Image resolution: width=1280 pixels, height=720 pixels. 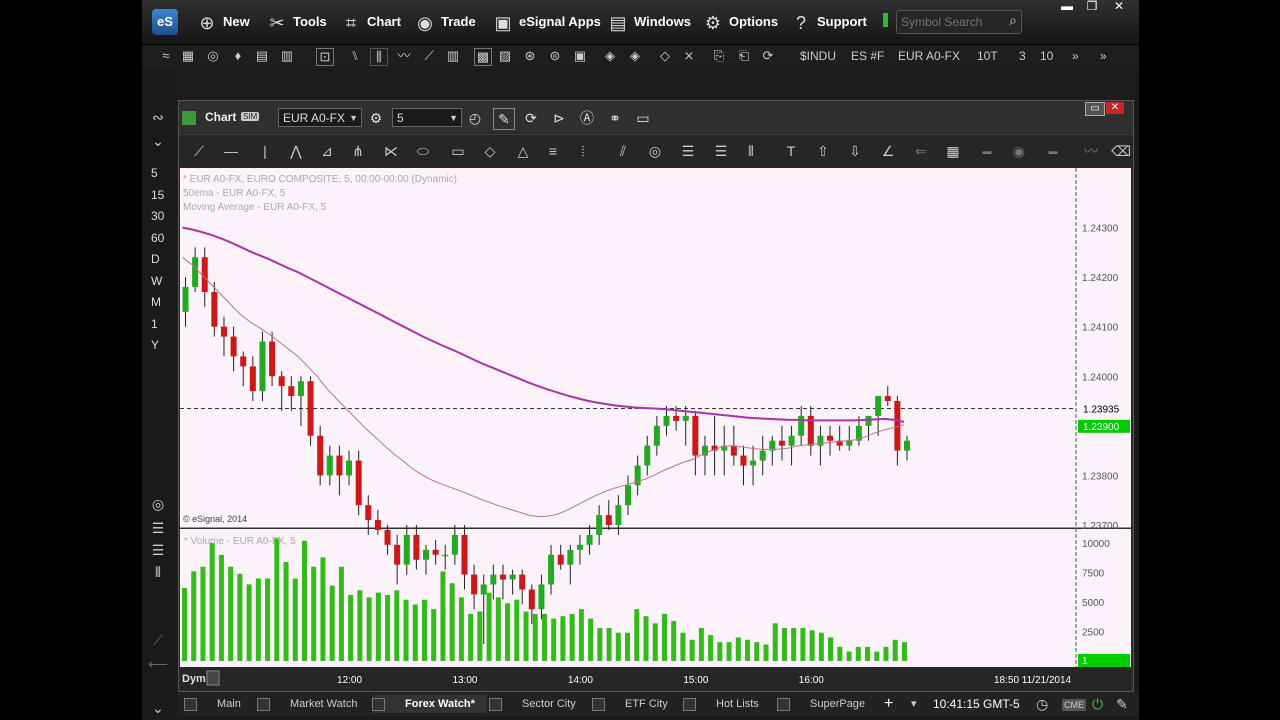 I want to click on layout-icon: ⊡, so click(x=325, y=57).